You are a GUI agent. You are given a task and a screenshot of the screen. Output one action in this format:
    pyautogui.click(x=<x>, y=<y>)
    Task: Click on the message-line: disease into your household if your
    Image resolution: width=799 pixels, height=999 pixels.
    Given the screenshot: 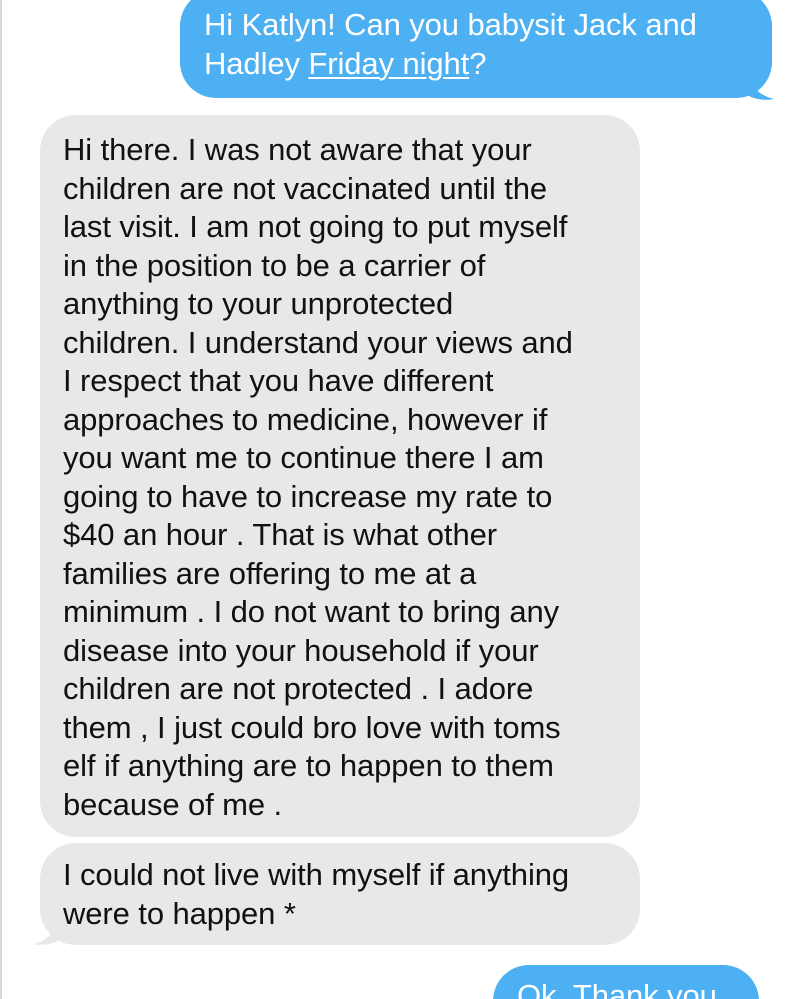 What is the action you would take?
    pyautogui.click(x=301, y=650)
    